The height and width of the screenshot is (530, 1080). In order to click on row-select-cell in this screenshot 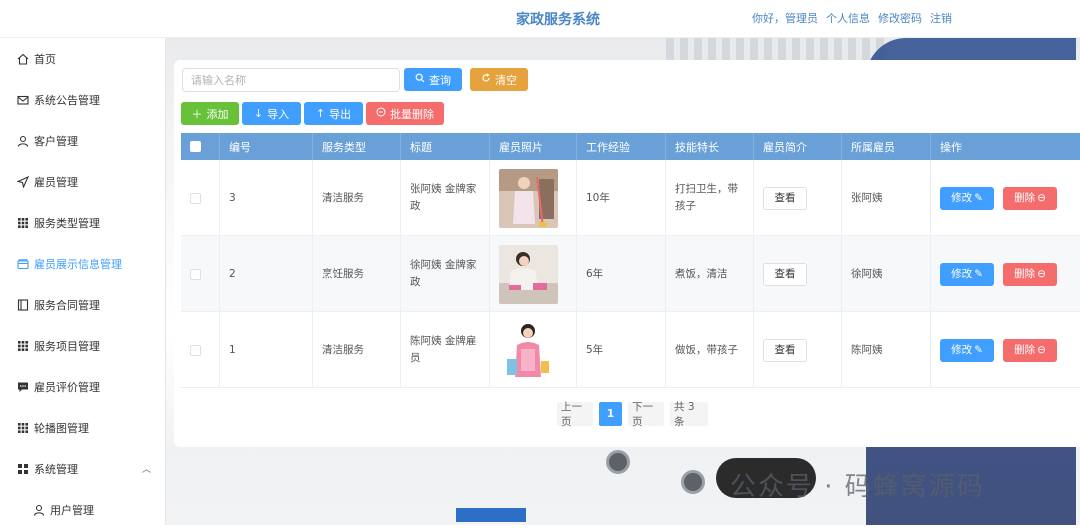, I will do `click(200, 350)`.